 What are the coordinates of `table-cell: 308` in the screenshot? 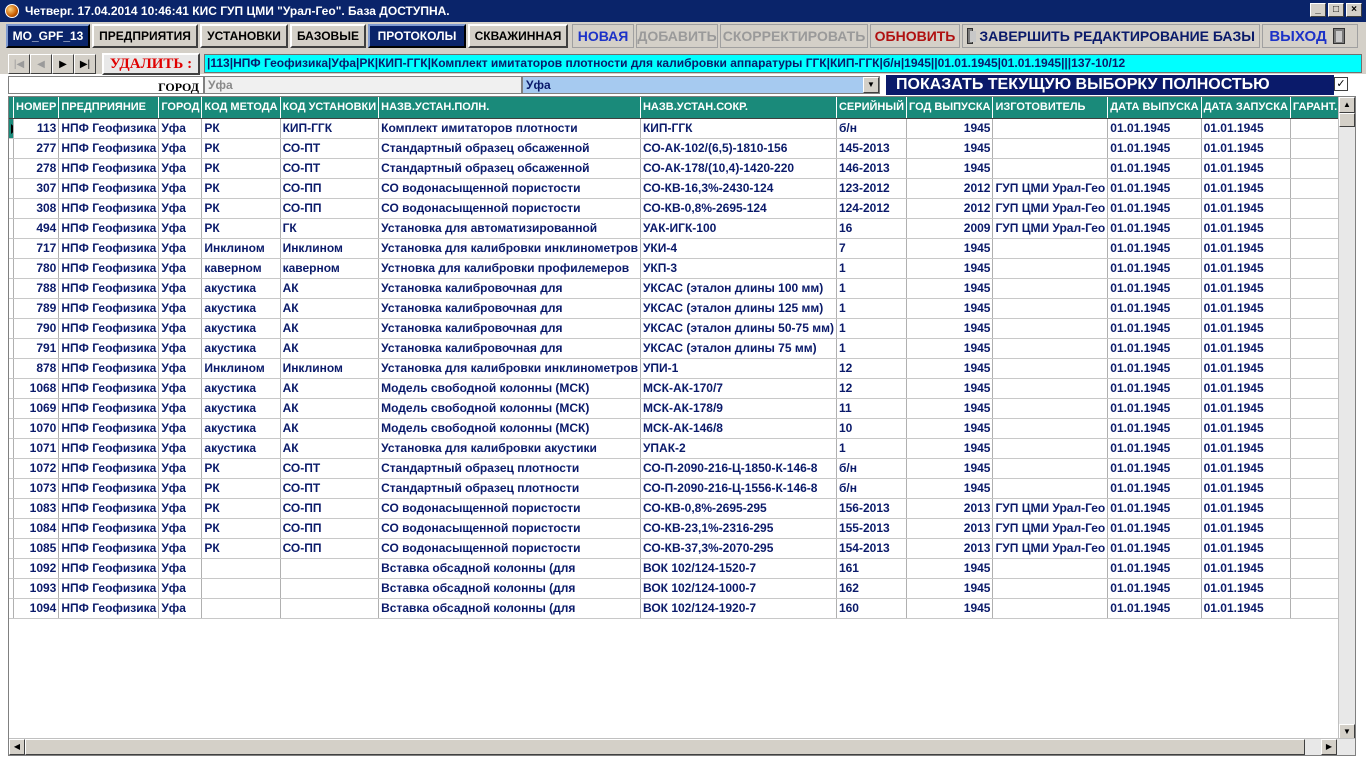 It's located at (36, 208).